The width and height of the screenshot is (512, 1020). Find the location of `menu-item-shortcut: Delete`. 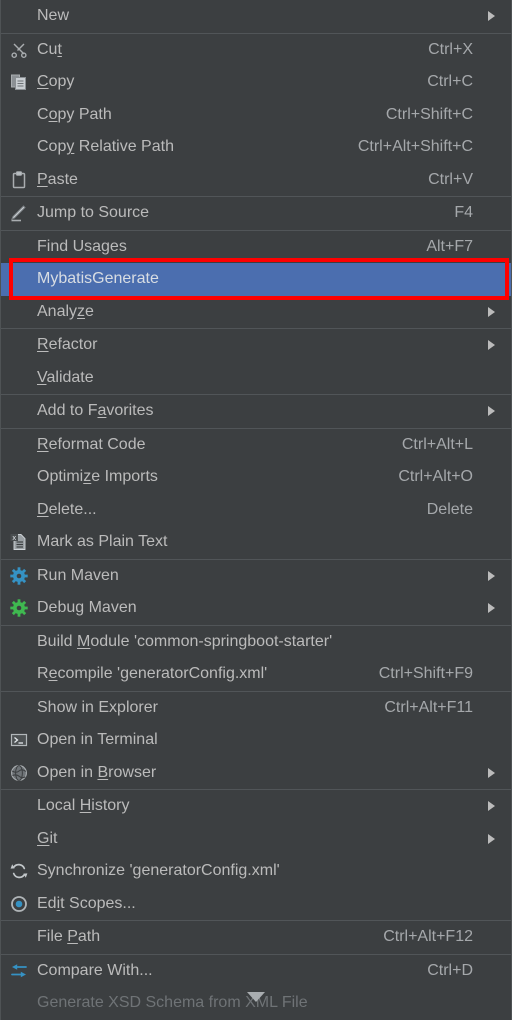

menu-item-shortcut: Delete is located at coordinates (449, 509).